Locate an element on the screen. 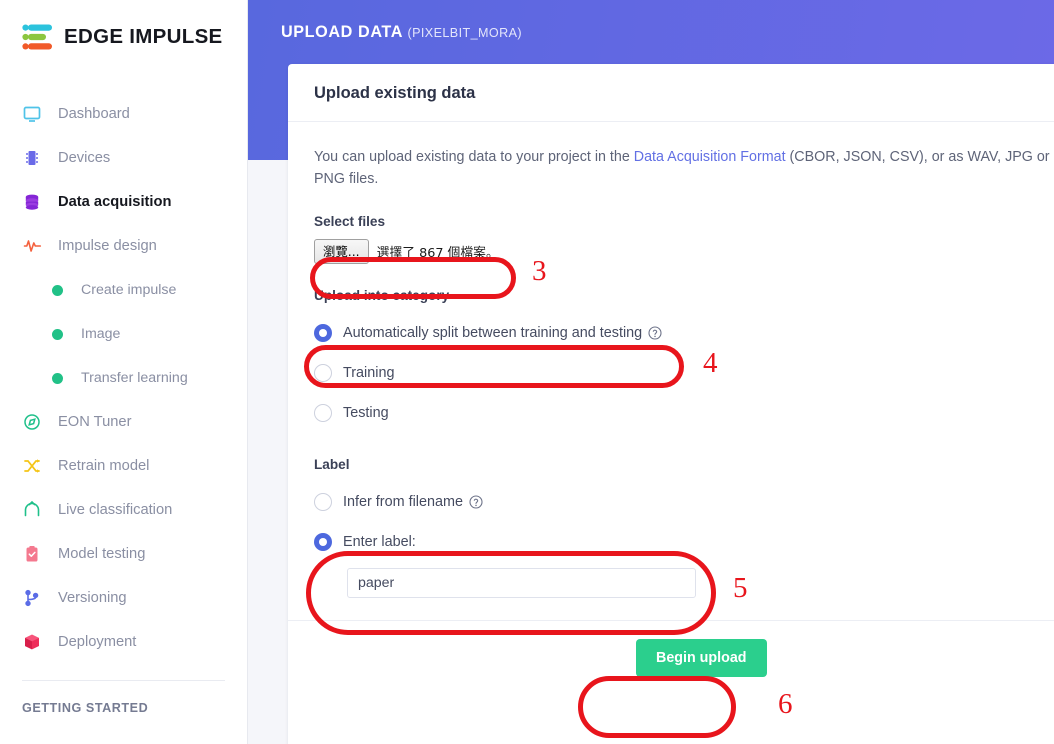 The width and height of the screenshot is (1054, 744). upload-category-label: Upload into category is located at coordinates (382, 295).